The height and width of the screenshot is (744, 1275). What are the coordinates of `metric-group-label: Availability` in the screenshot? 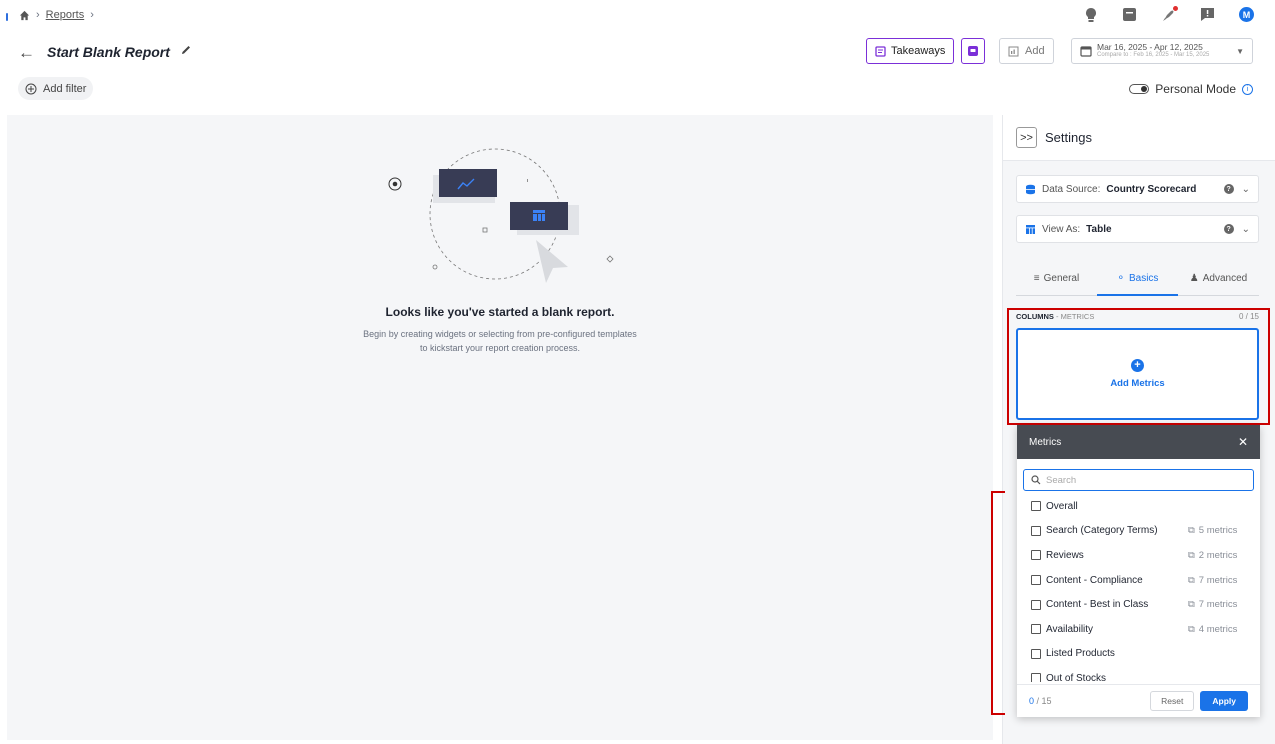 It's located at (1070, 629).